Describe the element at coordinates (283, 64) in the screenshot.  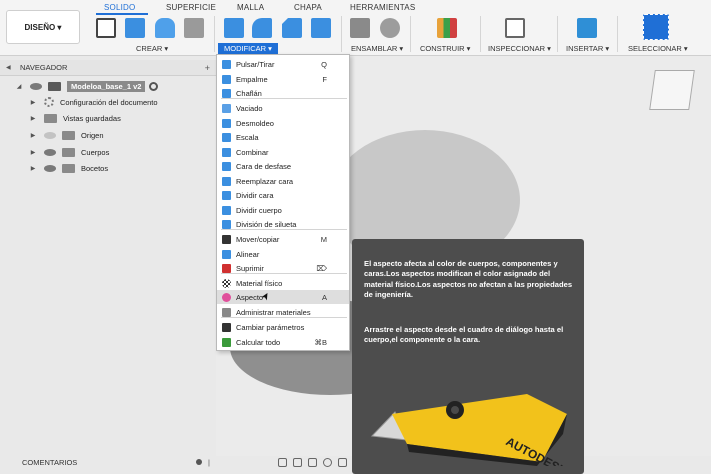
I see `menu-item: Pulsar/Tirar Q` at that location.